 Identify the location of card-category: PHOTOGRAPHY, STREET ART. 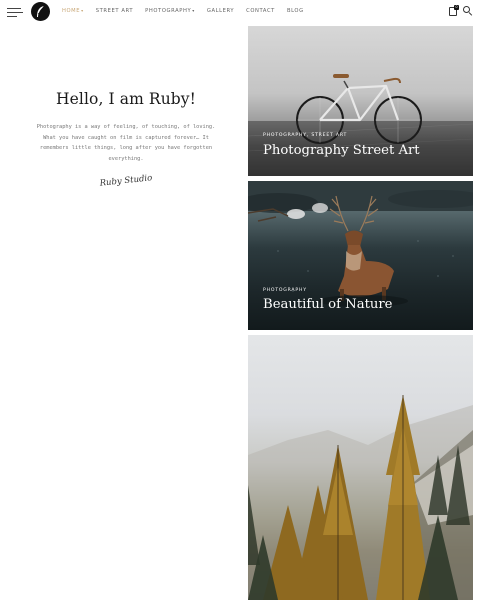
(305, 135).